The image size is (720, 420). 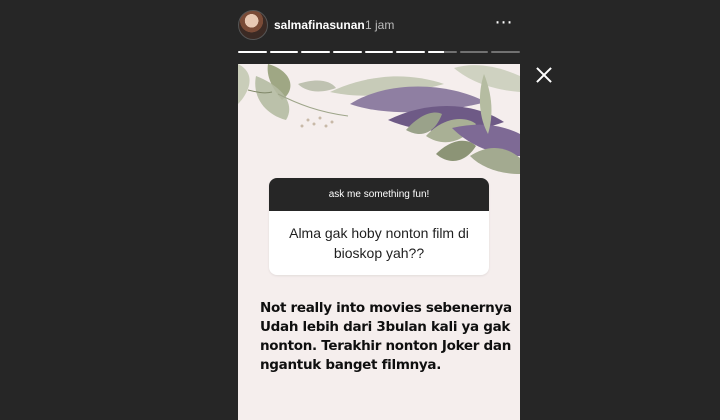 What do you see at coordinates (379, 194) in the screenshot?
I see `question-sticker-header: ask me something fun!` at bounding box center [379, 194].